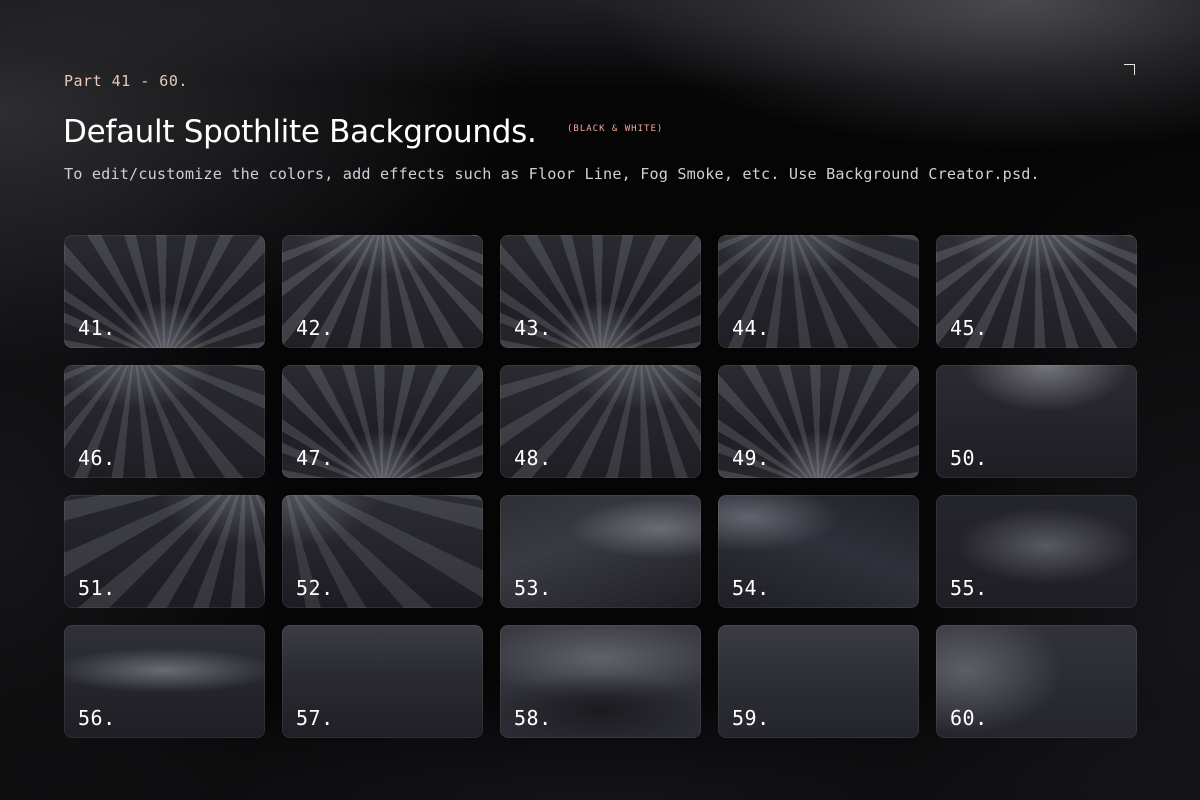  Describe the element at coordinates (382, 681) in the screenshot. I see `background-tile: 57.` at that location.